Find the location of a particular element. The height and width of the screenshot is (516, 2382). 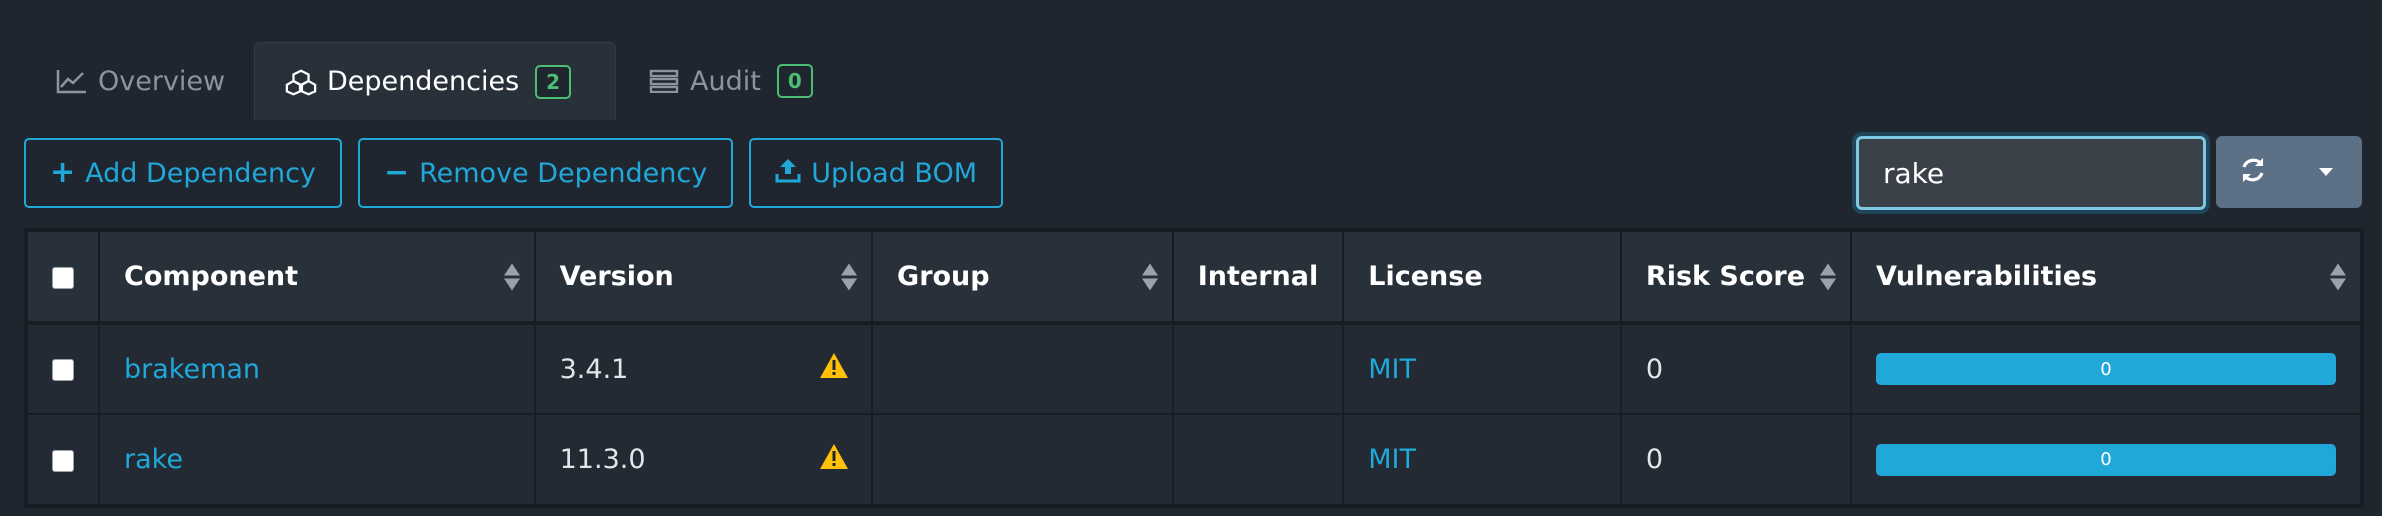

cubes-icon is located at coordinates (301, 82).